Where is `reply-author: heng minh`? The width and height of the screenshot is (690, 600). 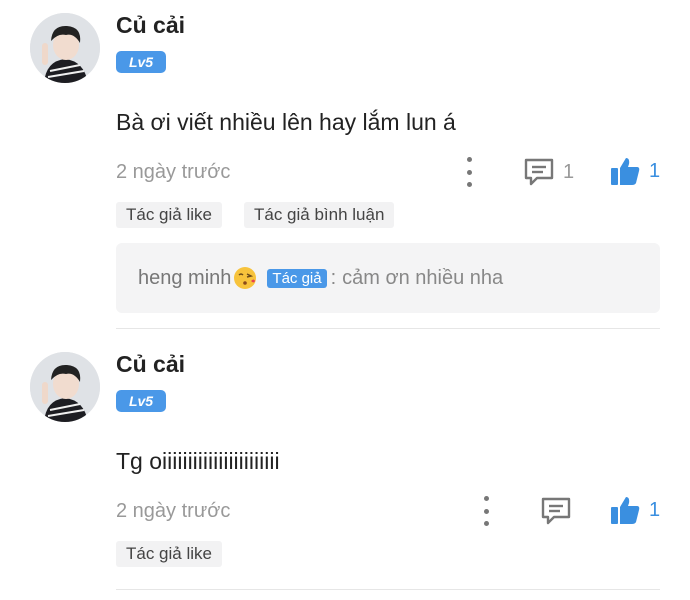 reply-author: heng minh is located at coordinates (184, 278).